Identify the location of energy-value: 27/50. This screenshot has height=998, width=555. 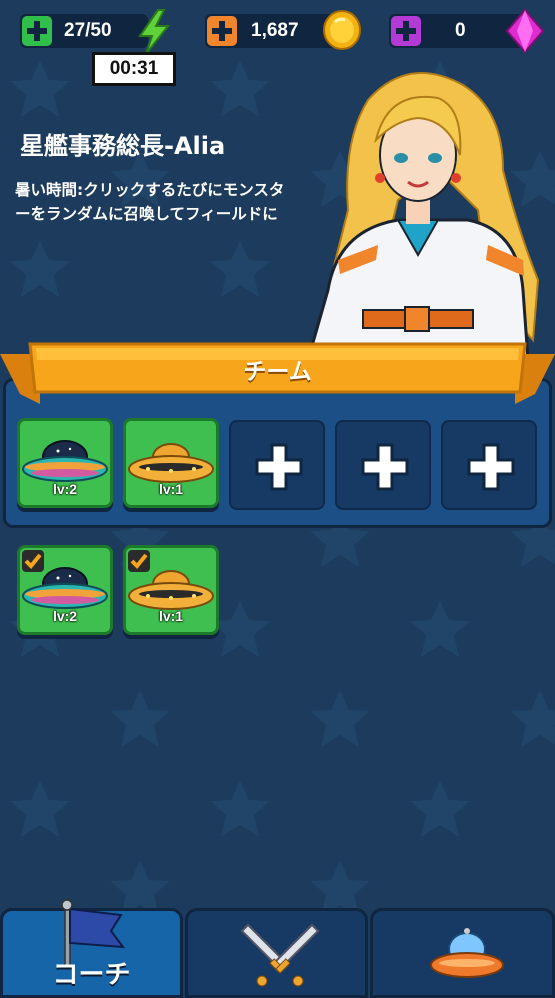
(88, 30).